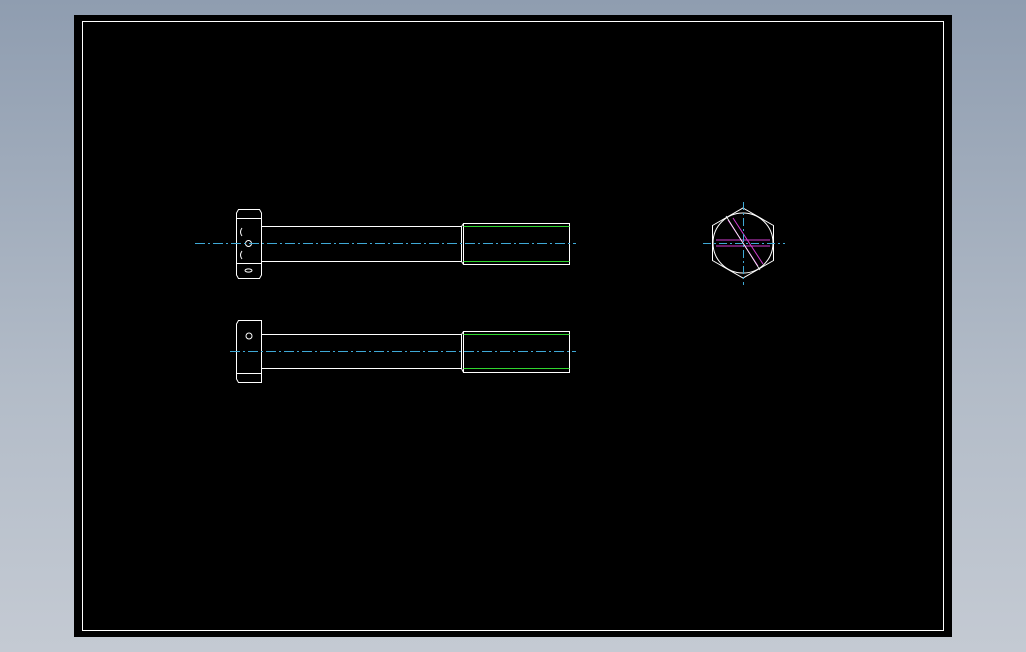  Describe the element at coordinates (249, 336) in the screenshot. I see `cross-hole-circle-top` at that location.